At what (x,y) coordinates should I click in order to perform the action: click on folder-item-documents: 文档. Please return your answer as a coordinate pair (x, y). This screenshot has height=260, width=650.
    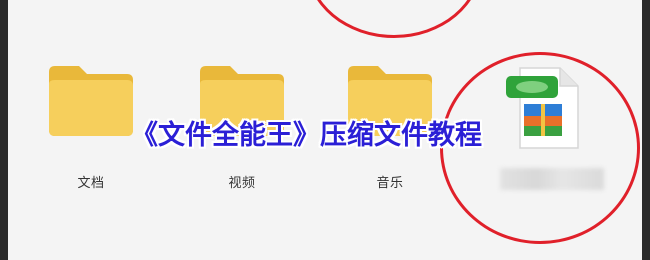
    Looking at the image, I should click on (91, 126).